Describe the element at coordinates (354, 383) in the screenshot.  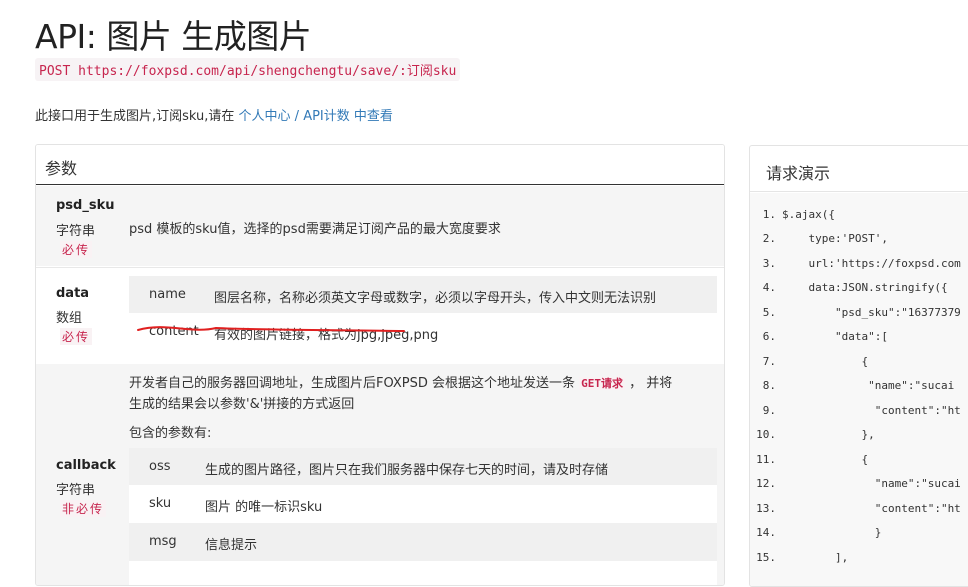
I see `callback-desc-text: 开发者自己的服务器回调地址，生成图片后FOXPSD 会根据这个地址发送一条` at that location.